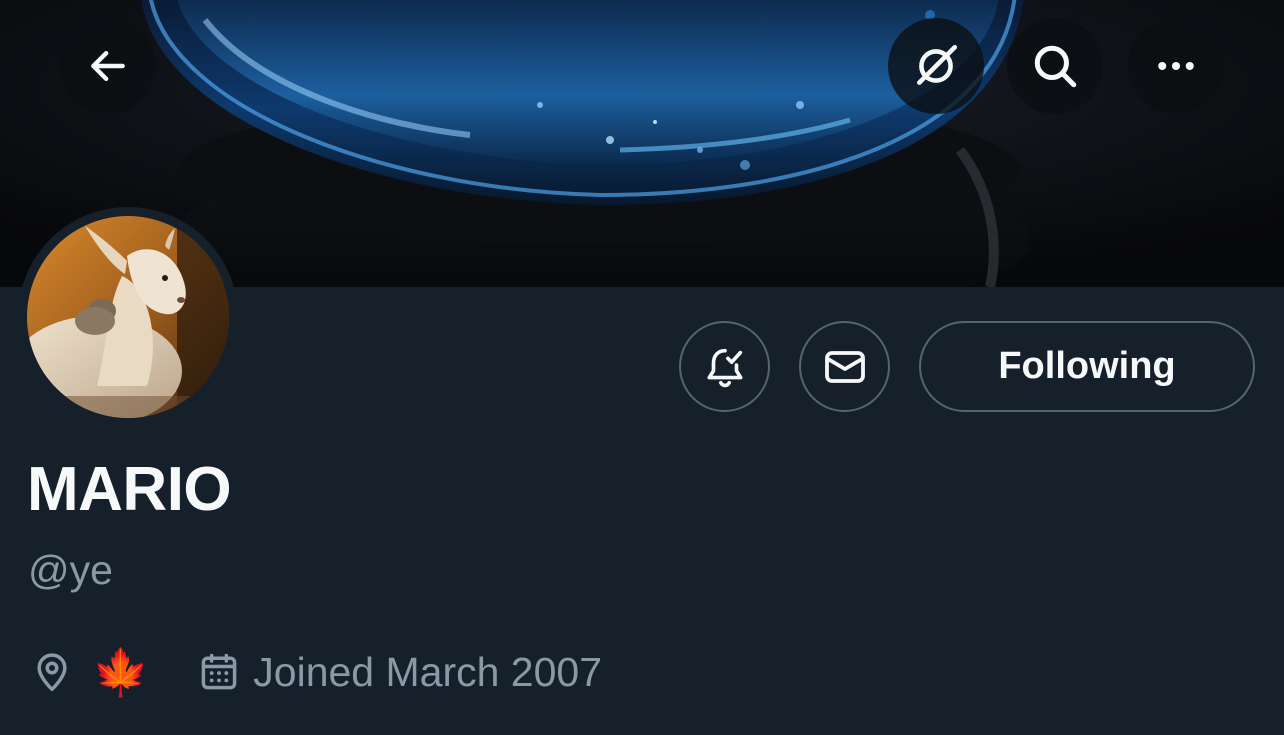 The image size is (1284, 735). I want to click on location-value: 🍁, so click(121, 672).